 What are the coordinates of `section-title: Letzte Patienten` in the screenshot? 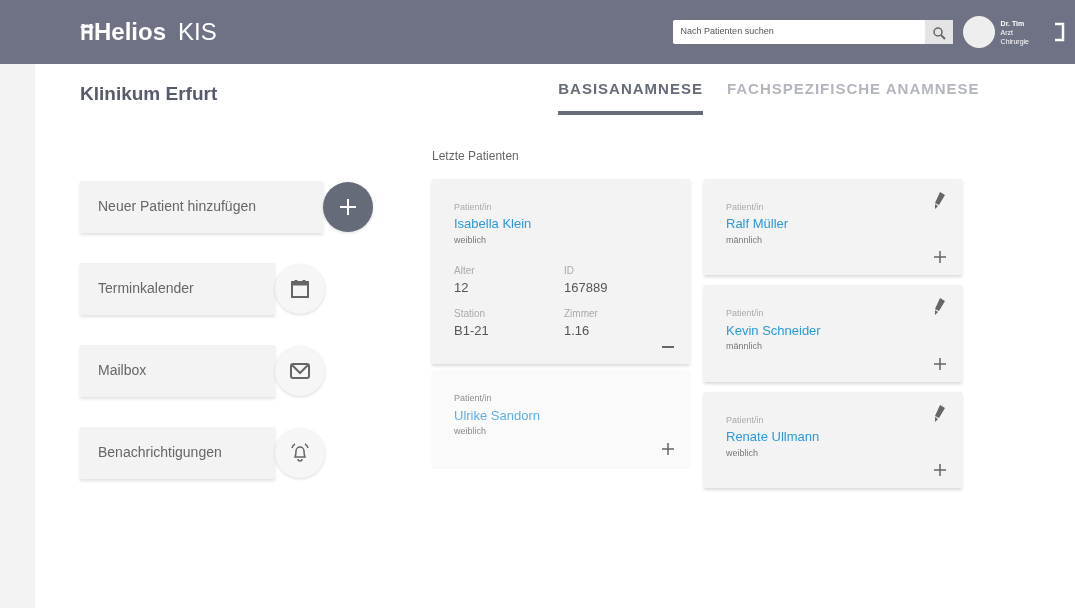 It's located at (476, 156).